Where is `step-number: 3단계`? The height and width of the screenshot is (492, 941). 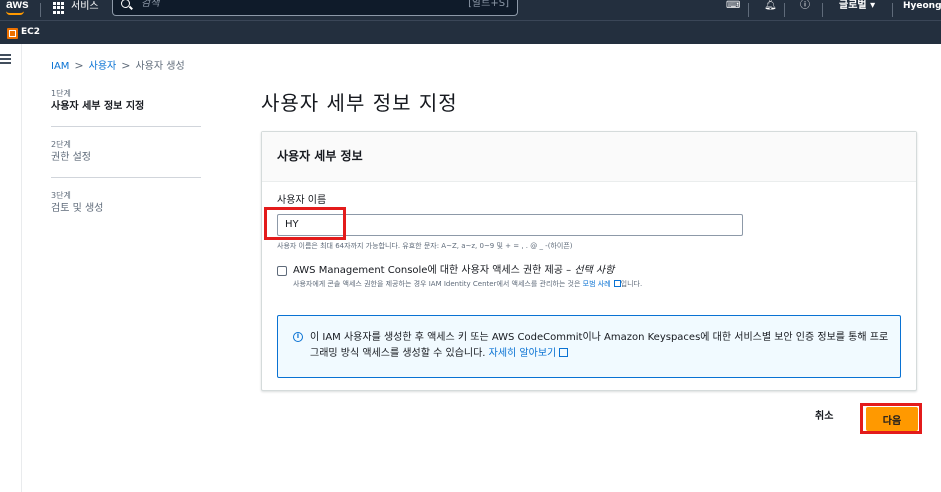
step-number: 3단계 is located at coordinates (61, 195).